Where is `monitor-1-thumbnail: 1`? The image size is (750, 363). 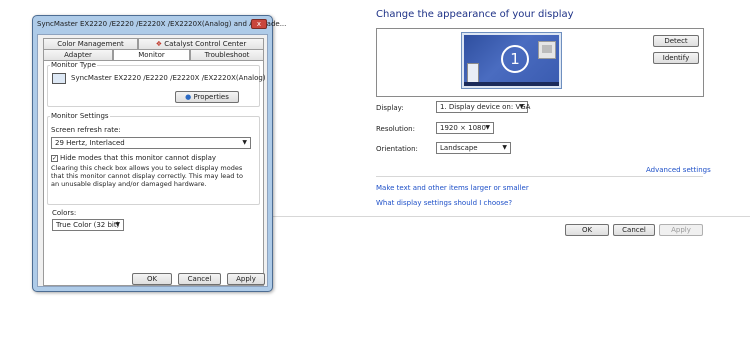 monitor-1-thumbnail: 1 is located at coordinates (511, 60).